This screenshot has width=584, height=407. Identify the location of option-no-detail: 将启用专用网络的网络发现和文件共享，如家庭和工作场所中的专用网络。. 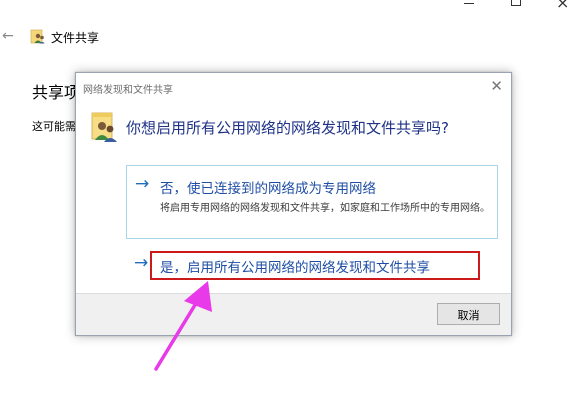
(325, 208).